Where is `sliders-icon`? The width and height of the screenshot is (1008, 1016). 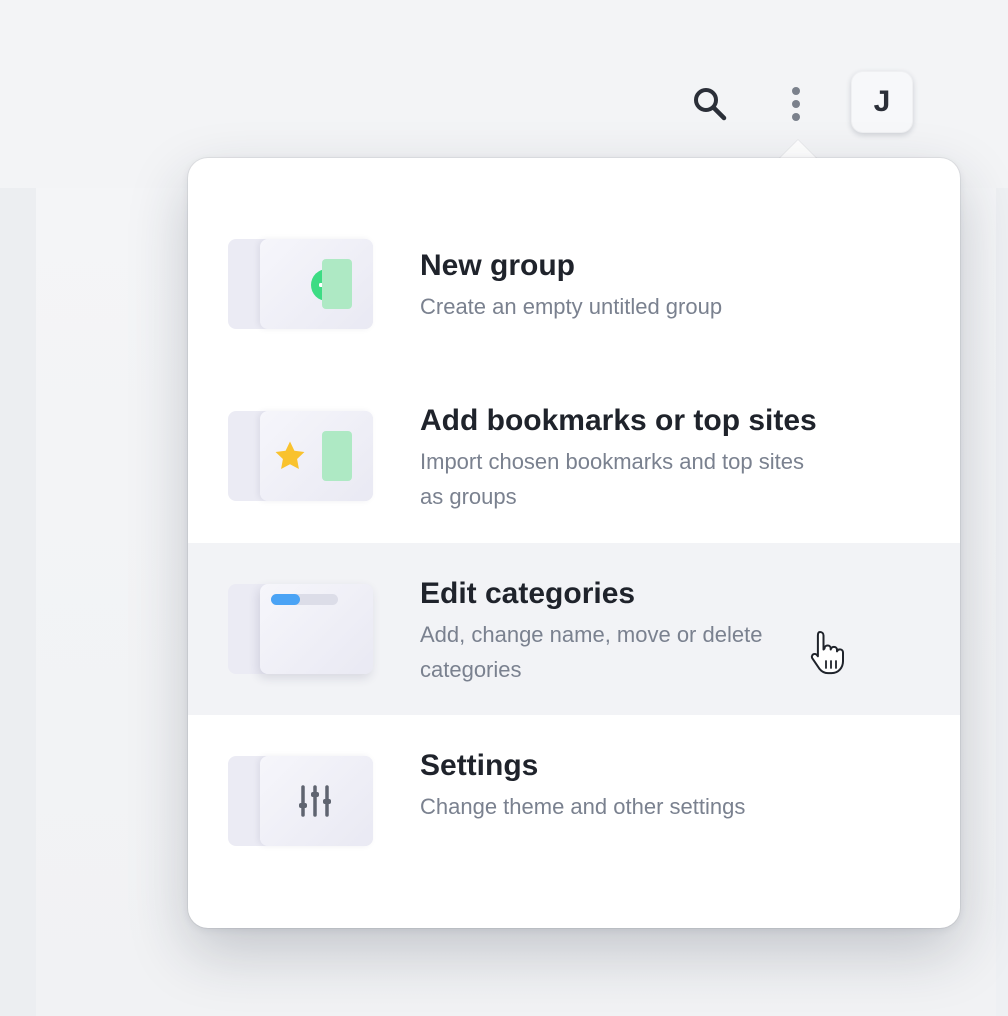 sliders-icon is located at coordinates (315, 801).